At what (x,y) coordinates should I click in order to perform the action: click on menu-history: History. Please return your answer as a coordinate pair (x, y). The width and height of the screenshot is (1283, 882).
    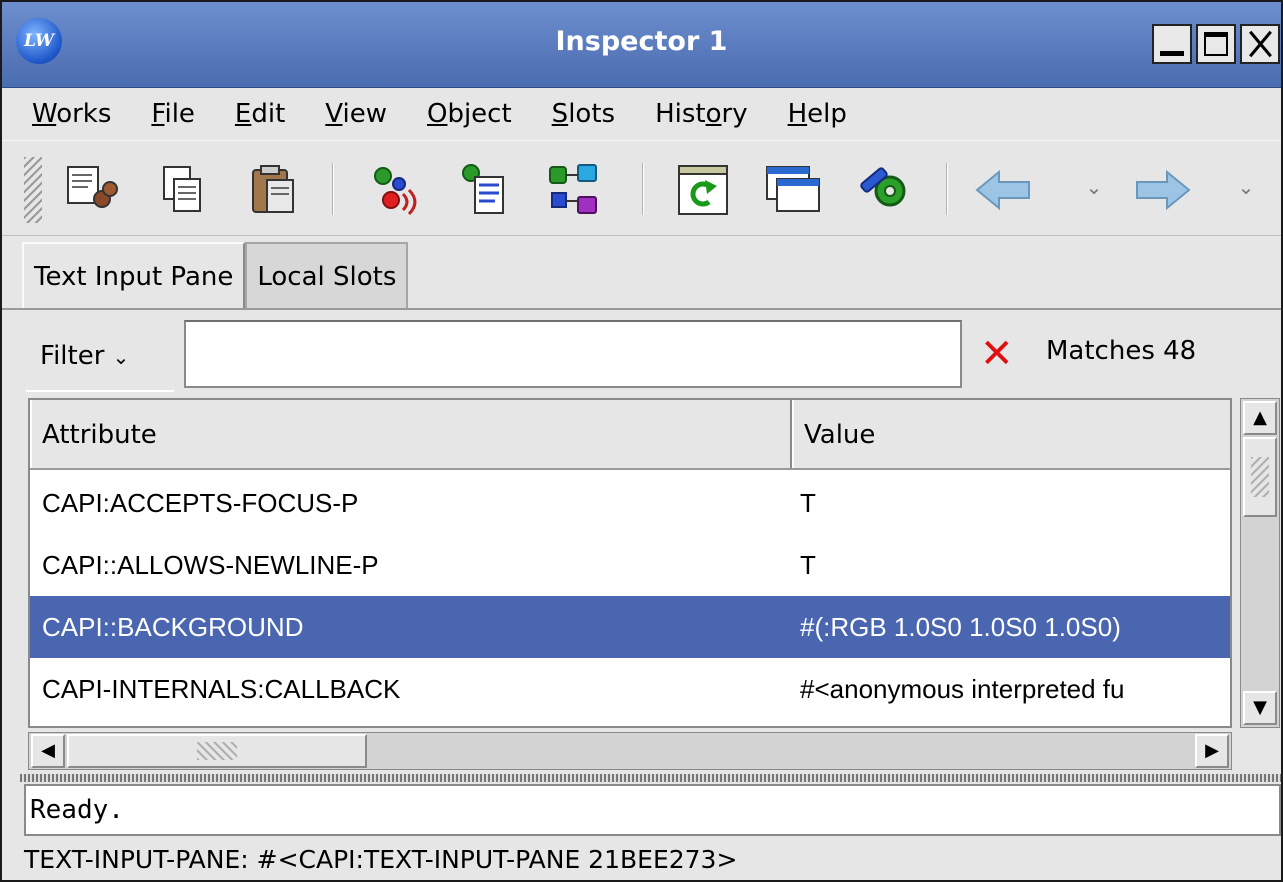
    Looking at the image, I should click on (701, 114).